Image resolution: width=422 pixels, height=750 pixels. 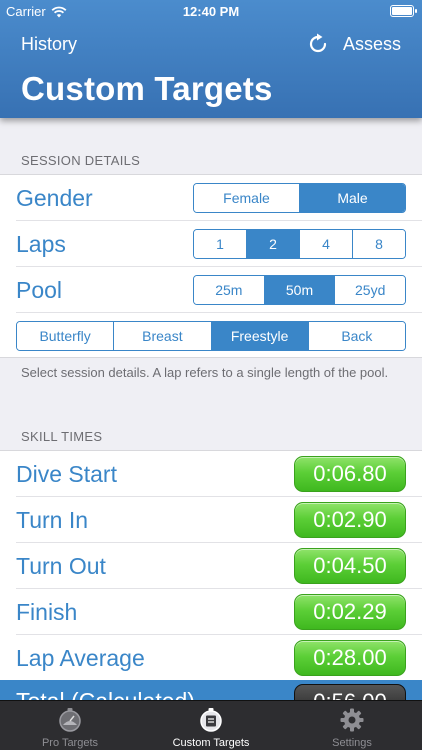 What do you see at coordinates (352, 743) in the screenshot?
I see `tab-label: Settings` at bounding box center [352, 743].